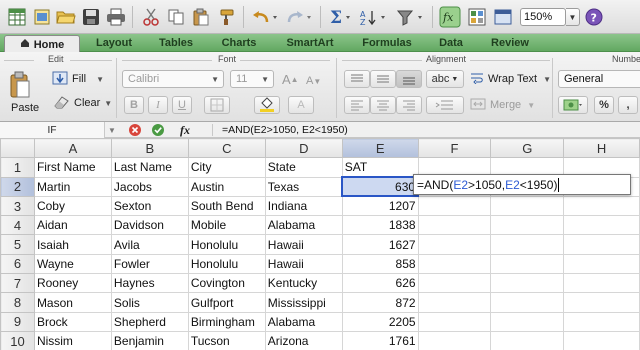  I want to click on row-header: 6, so click(17, 264).